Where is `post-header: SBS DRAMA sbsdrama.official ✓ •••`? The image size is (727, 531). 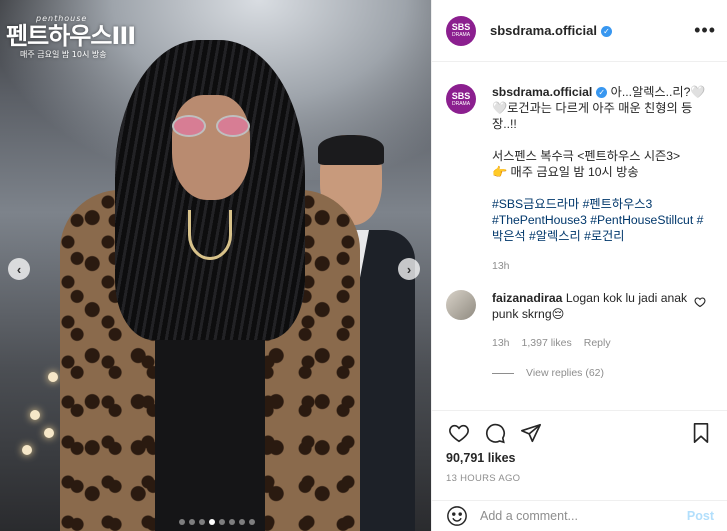 post-header: SBS DRAMA sbsdrama.official ✓ ••• is located at coordinates (579, 31).